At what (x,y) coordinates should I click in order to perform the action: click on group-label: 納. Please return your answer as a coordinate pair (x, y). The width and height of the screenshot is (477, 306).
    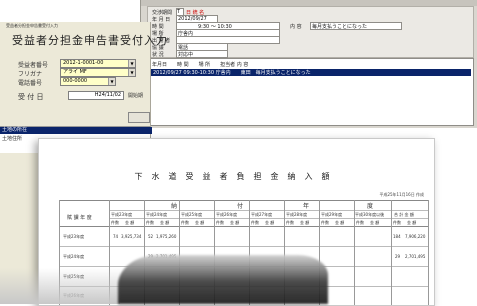
    Looking at the image, I should click on (174, 206).